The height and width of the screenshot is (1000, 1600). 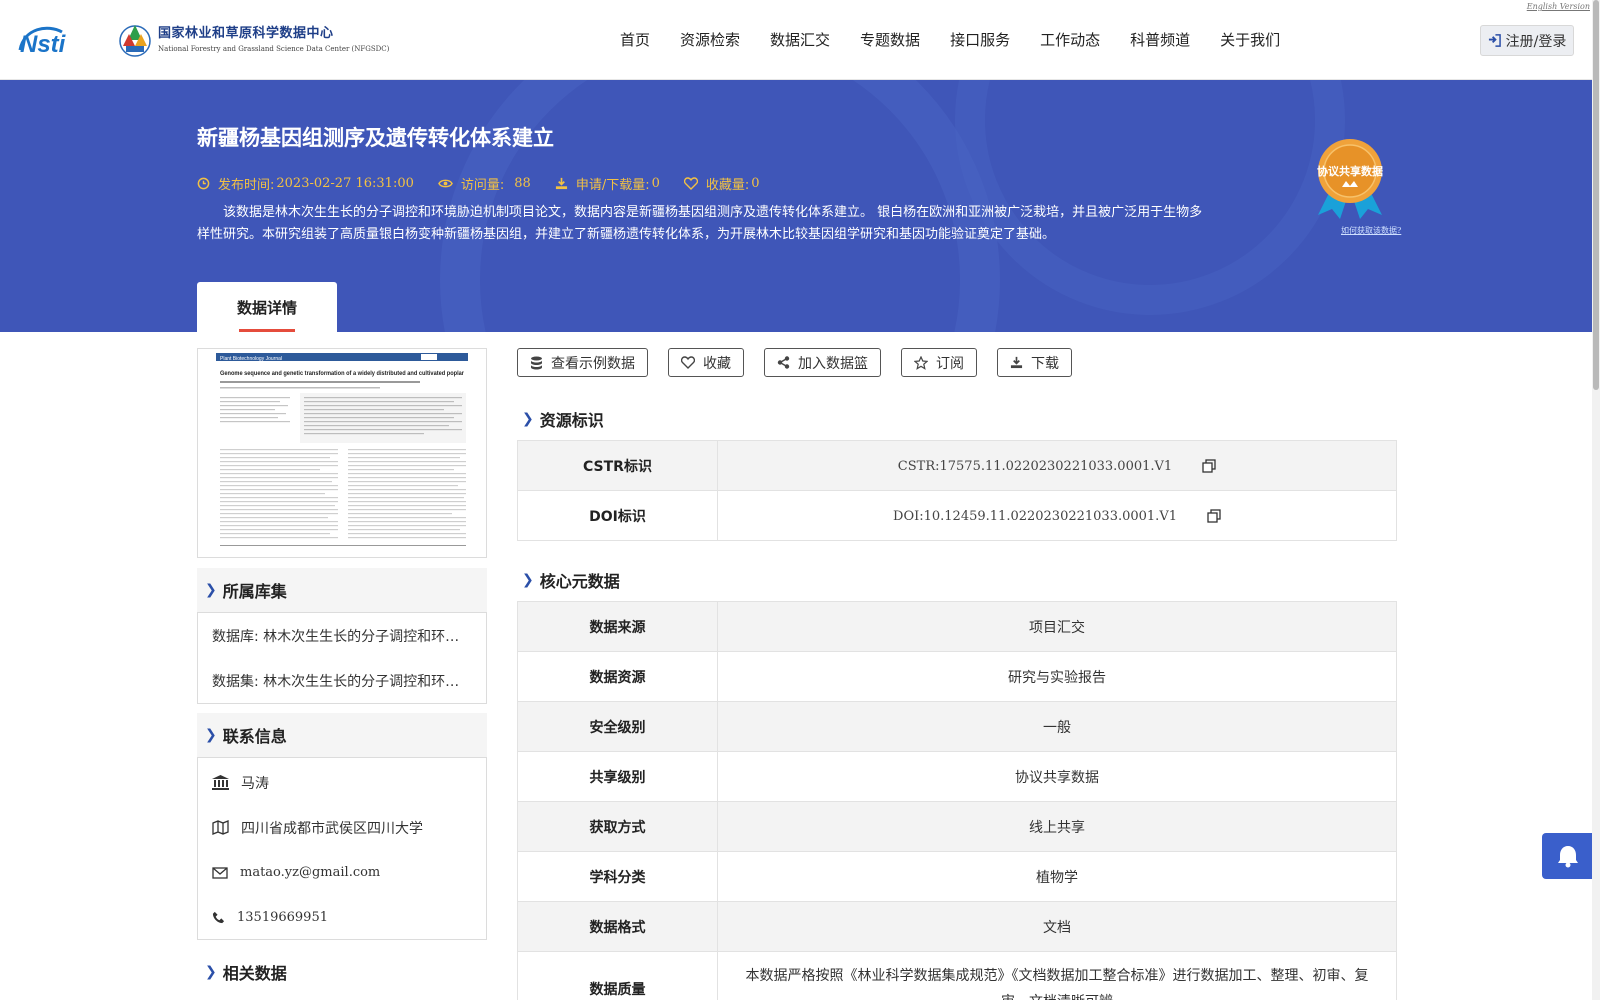 What do you see at coordinates (617, 515) in the screenshot?
I see `doi-key: DOI标识` at bounding box center [617, 515].